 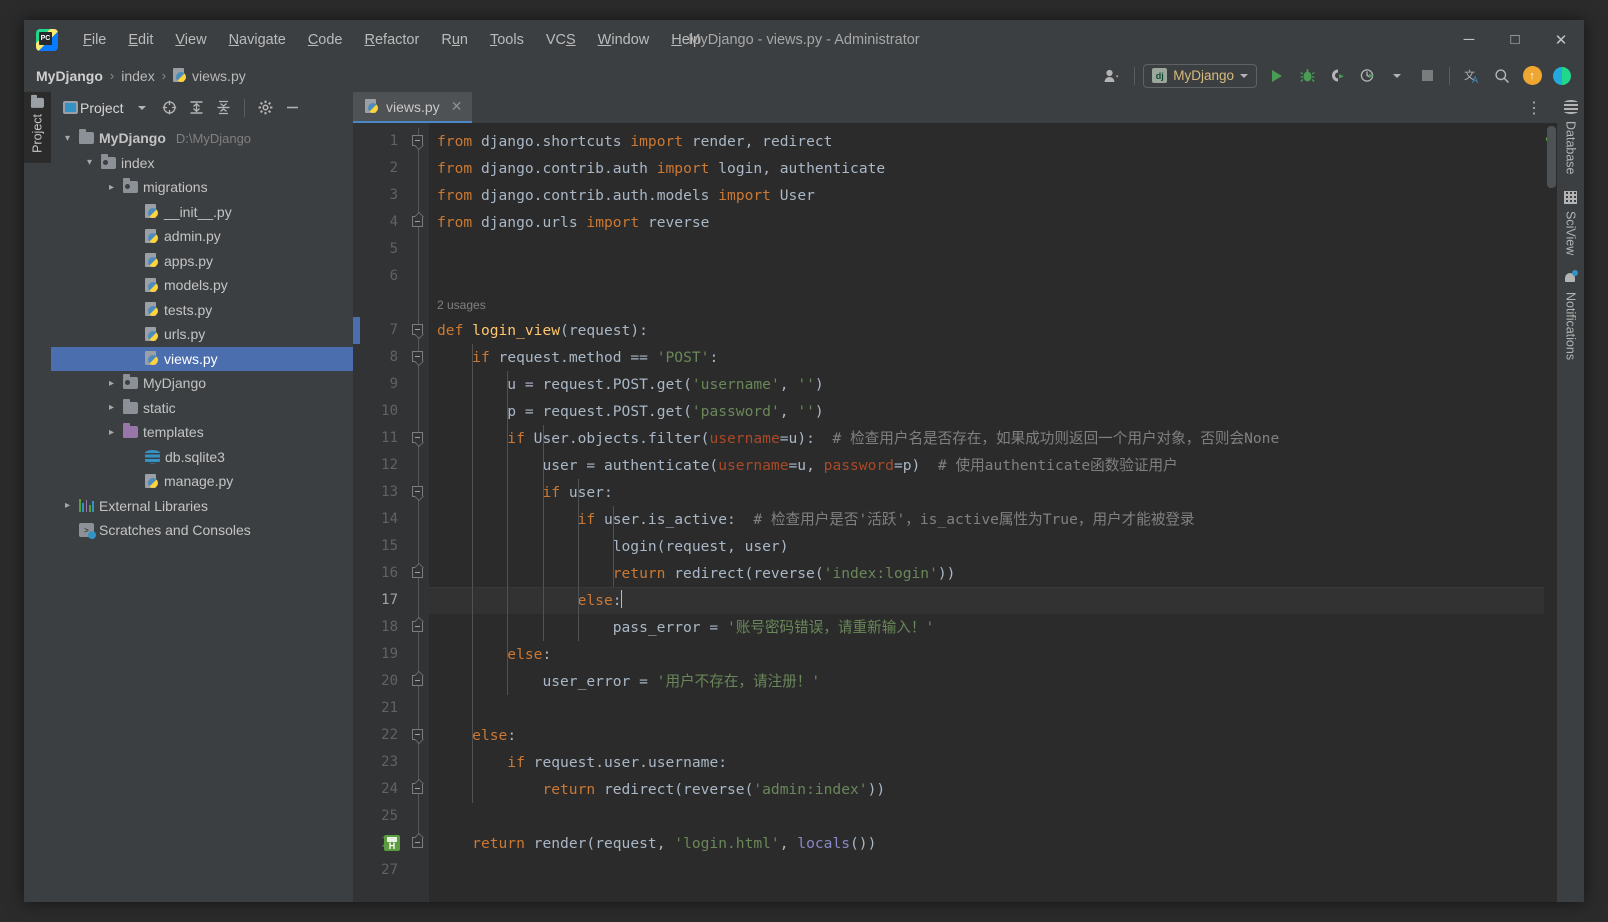 What do you see at coordinates (986, 600) in the screenshot?
I see `code-line-17: else:` at bounding box center [986, 600].